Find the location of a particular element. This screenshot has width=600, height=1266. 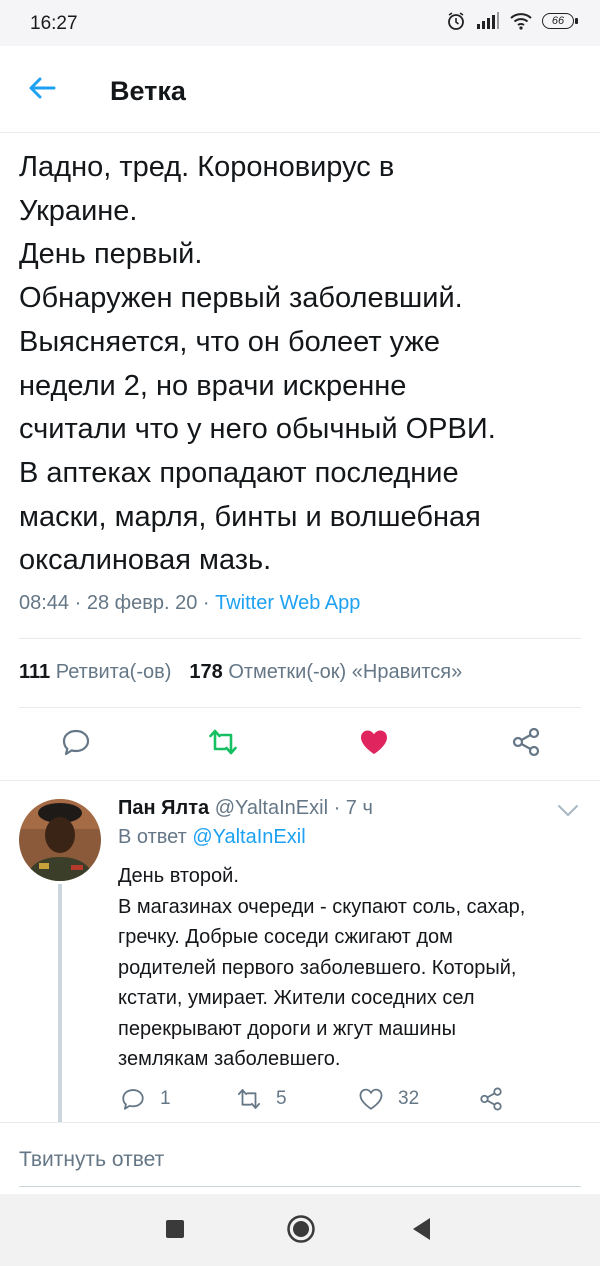

heart-outline-icon is located at coordinates (371, 1099).